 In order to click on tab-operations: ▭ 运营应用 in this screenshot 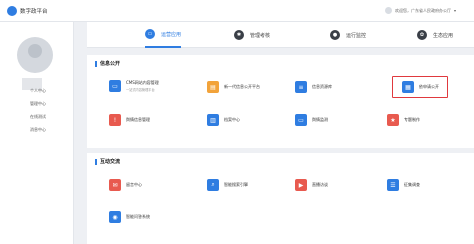, I will do `click(163, 35)`.